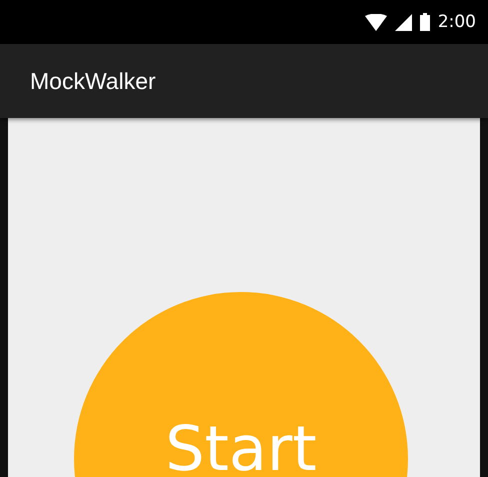 The width and height of the screenshot is (488, 477). What do you see at coordinates (403, 22) in the screenshot?
I see `signal-icon` at bounding box center [403, 22].